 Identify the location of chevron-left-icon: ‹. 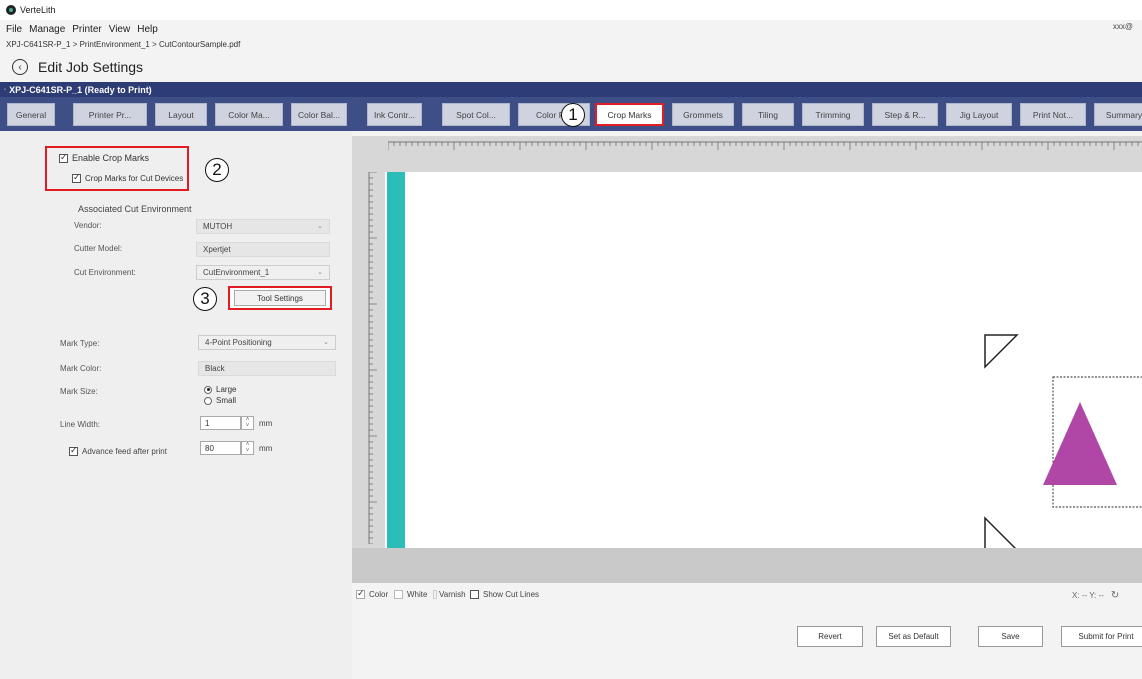
(20, 67).